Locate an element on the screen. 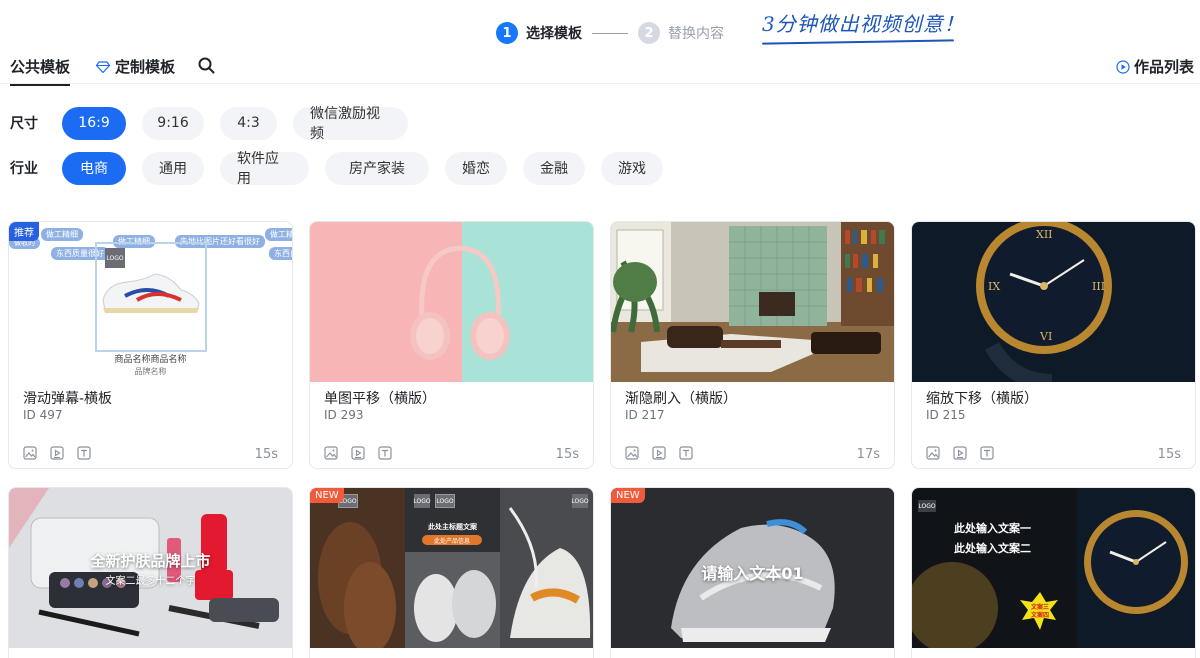  tab-public-templates: 公共模板 is located at coordinates (40, 71).